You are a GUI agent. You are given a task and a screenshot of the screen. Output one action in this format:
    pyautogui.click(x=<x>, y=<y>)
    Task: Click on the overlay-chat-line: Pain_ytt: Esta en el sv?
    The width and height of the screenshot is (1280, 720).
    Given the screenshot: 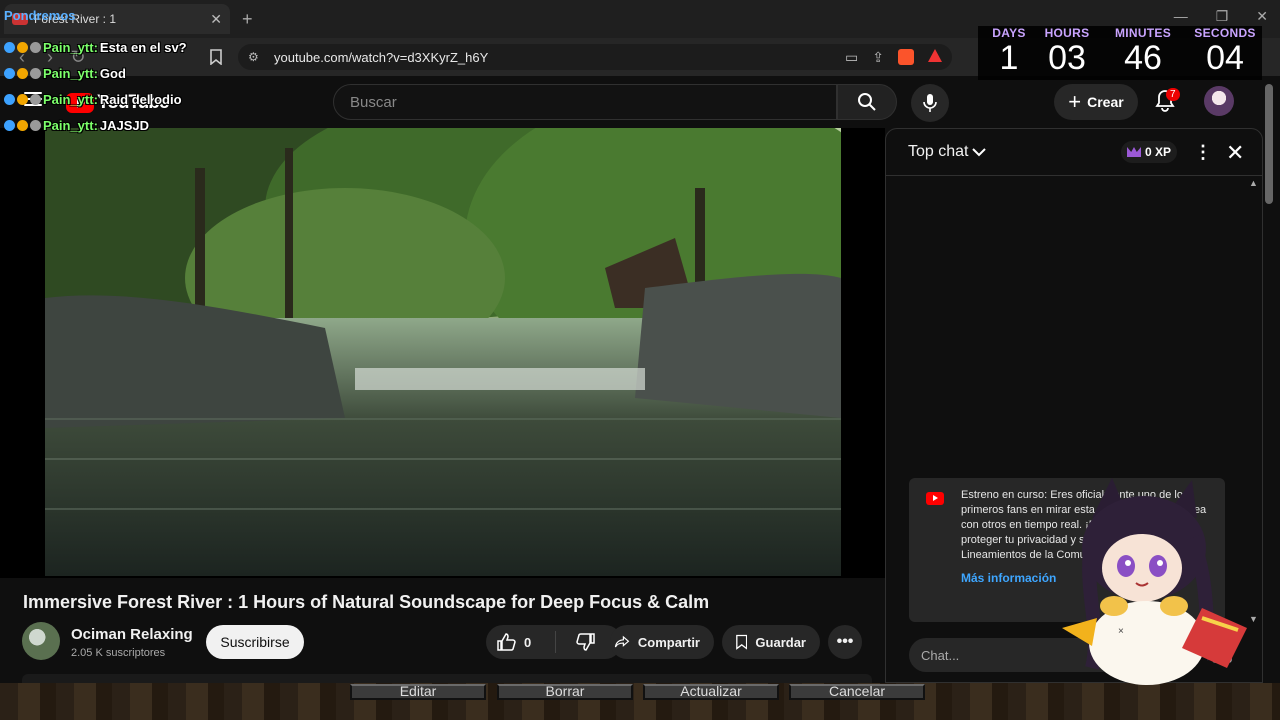 What is the action you would take?
    pyautogui.click(x=95, y=47)
    